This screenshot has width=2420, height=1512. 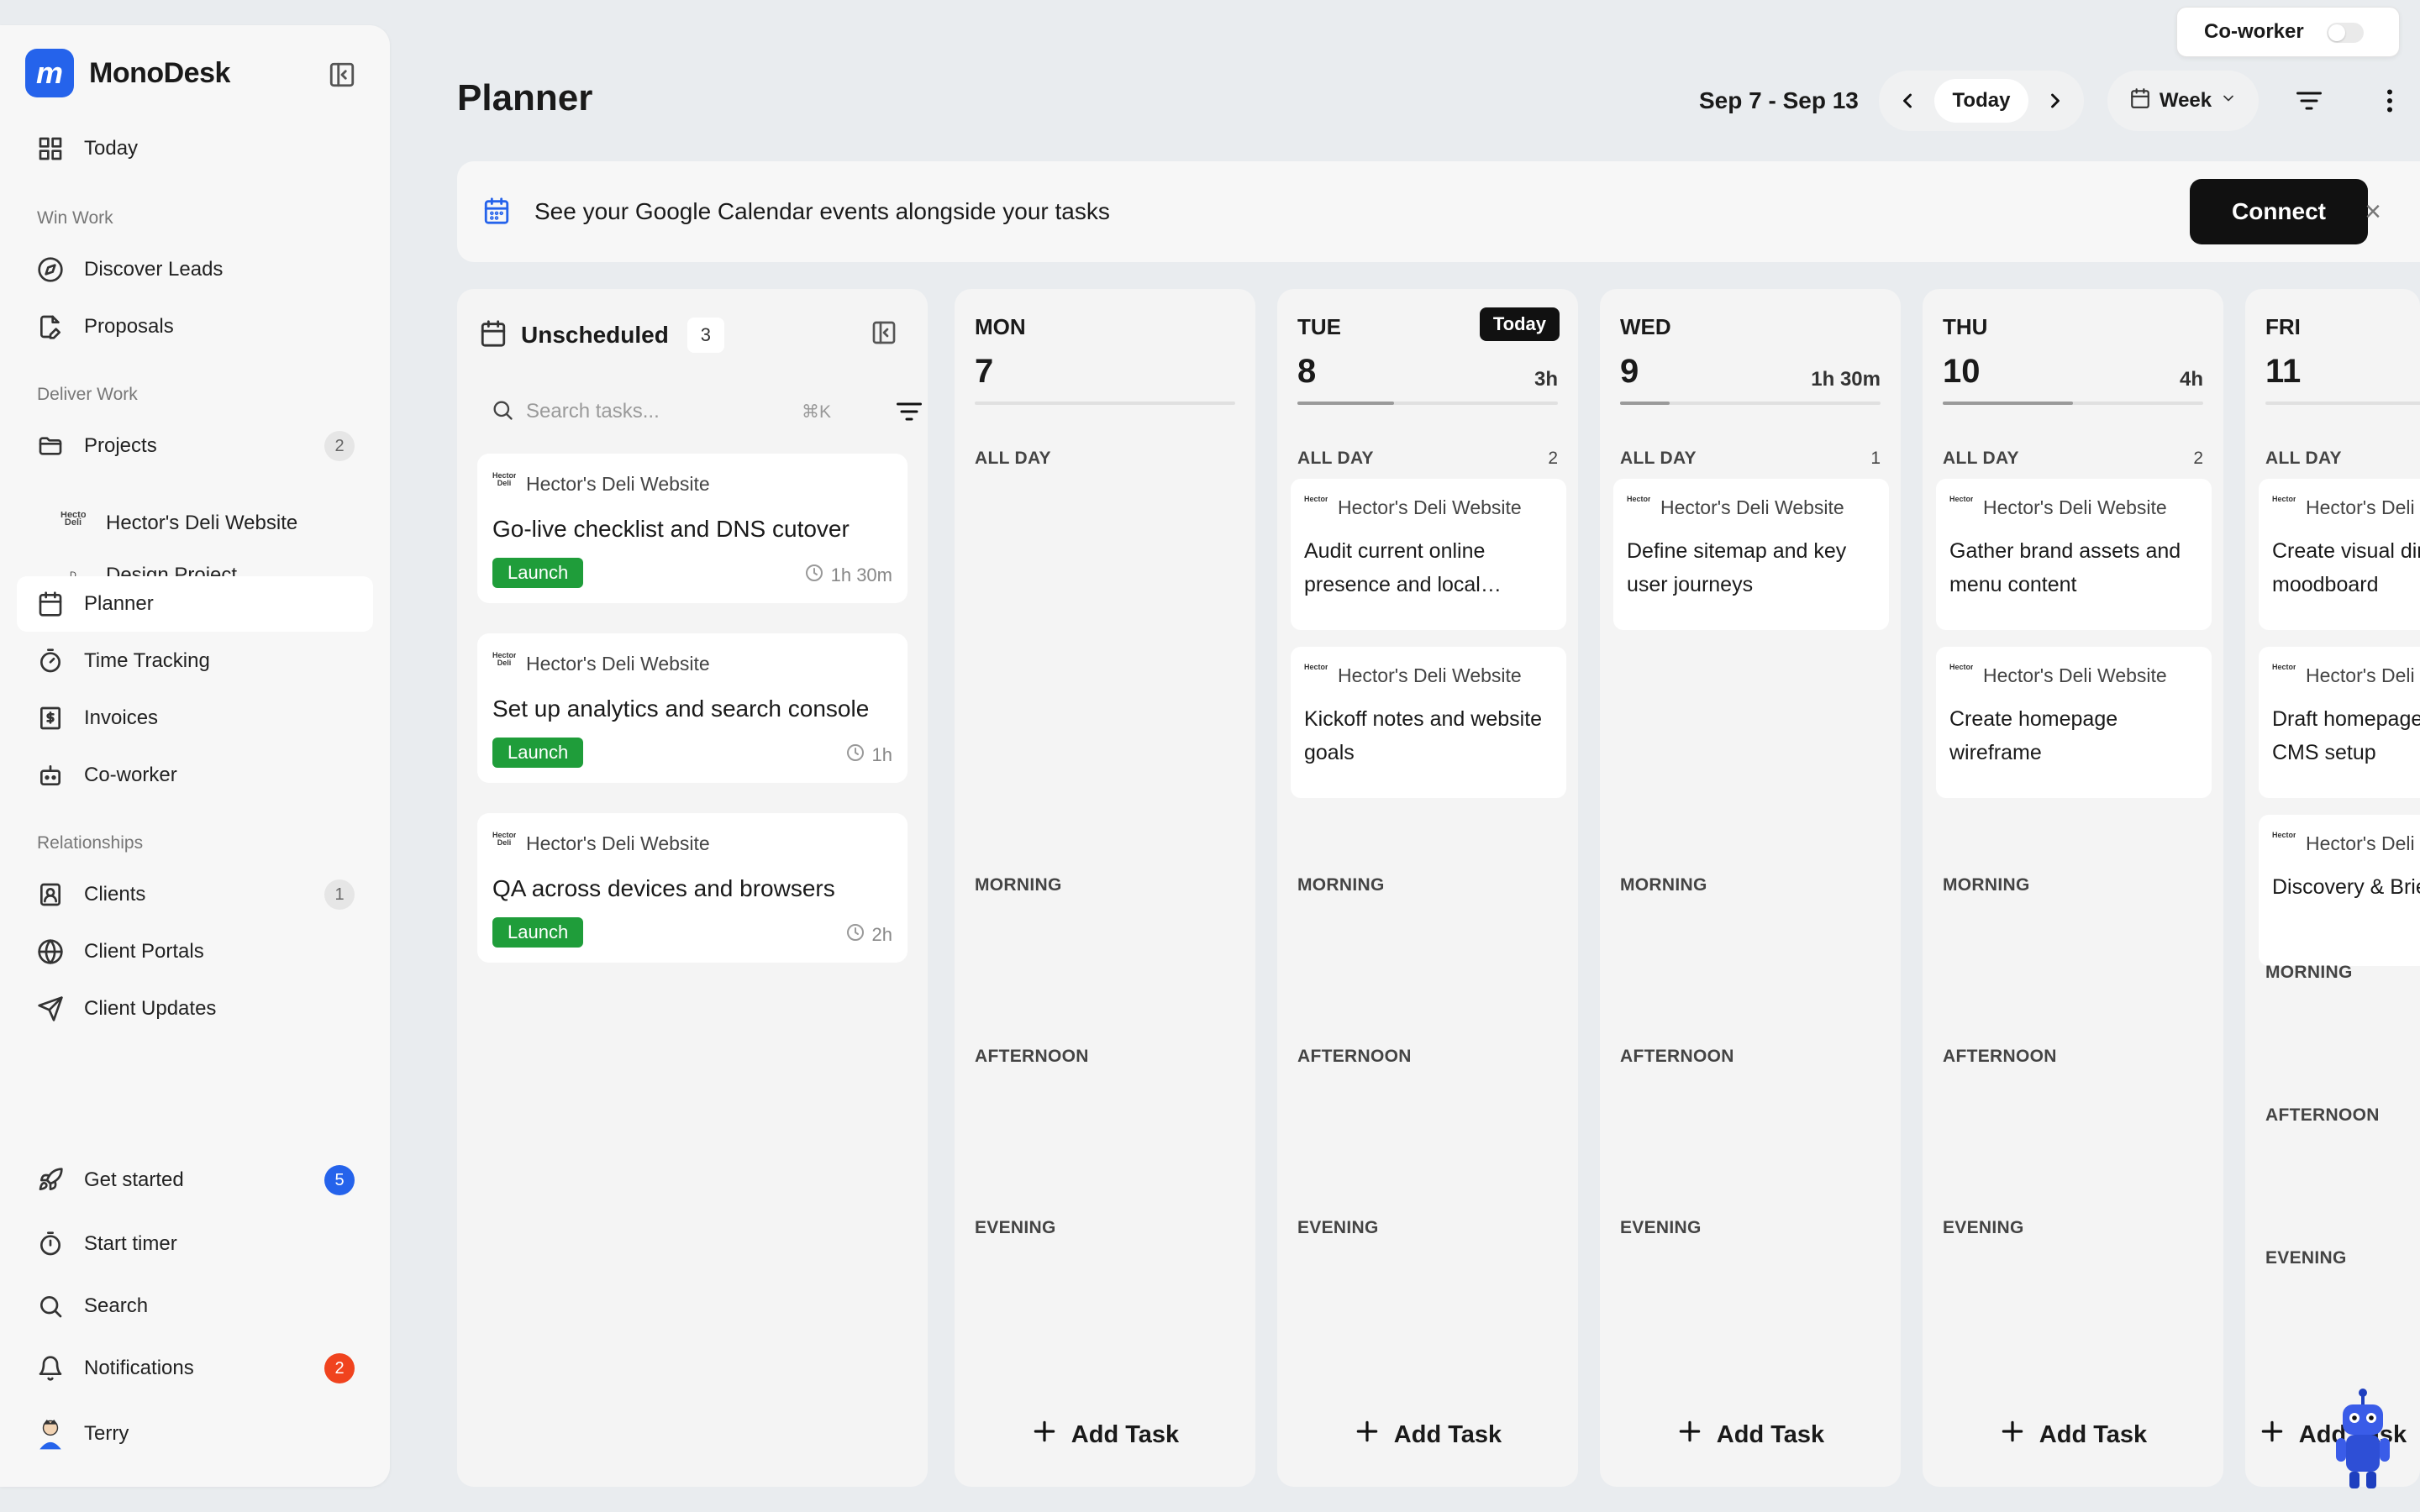 I want to click on keyboard-shortcut: ⌘K, so click(x=817, y=412).